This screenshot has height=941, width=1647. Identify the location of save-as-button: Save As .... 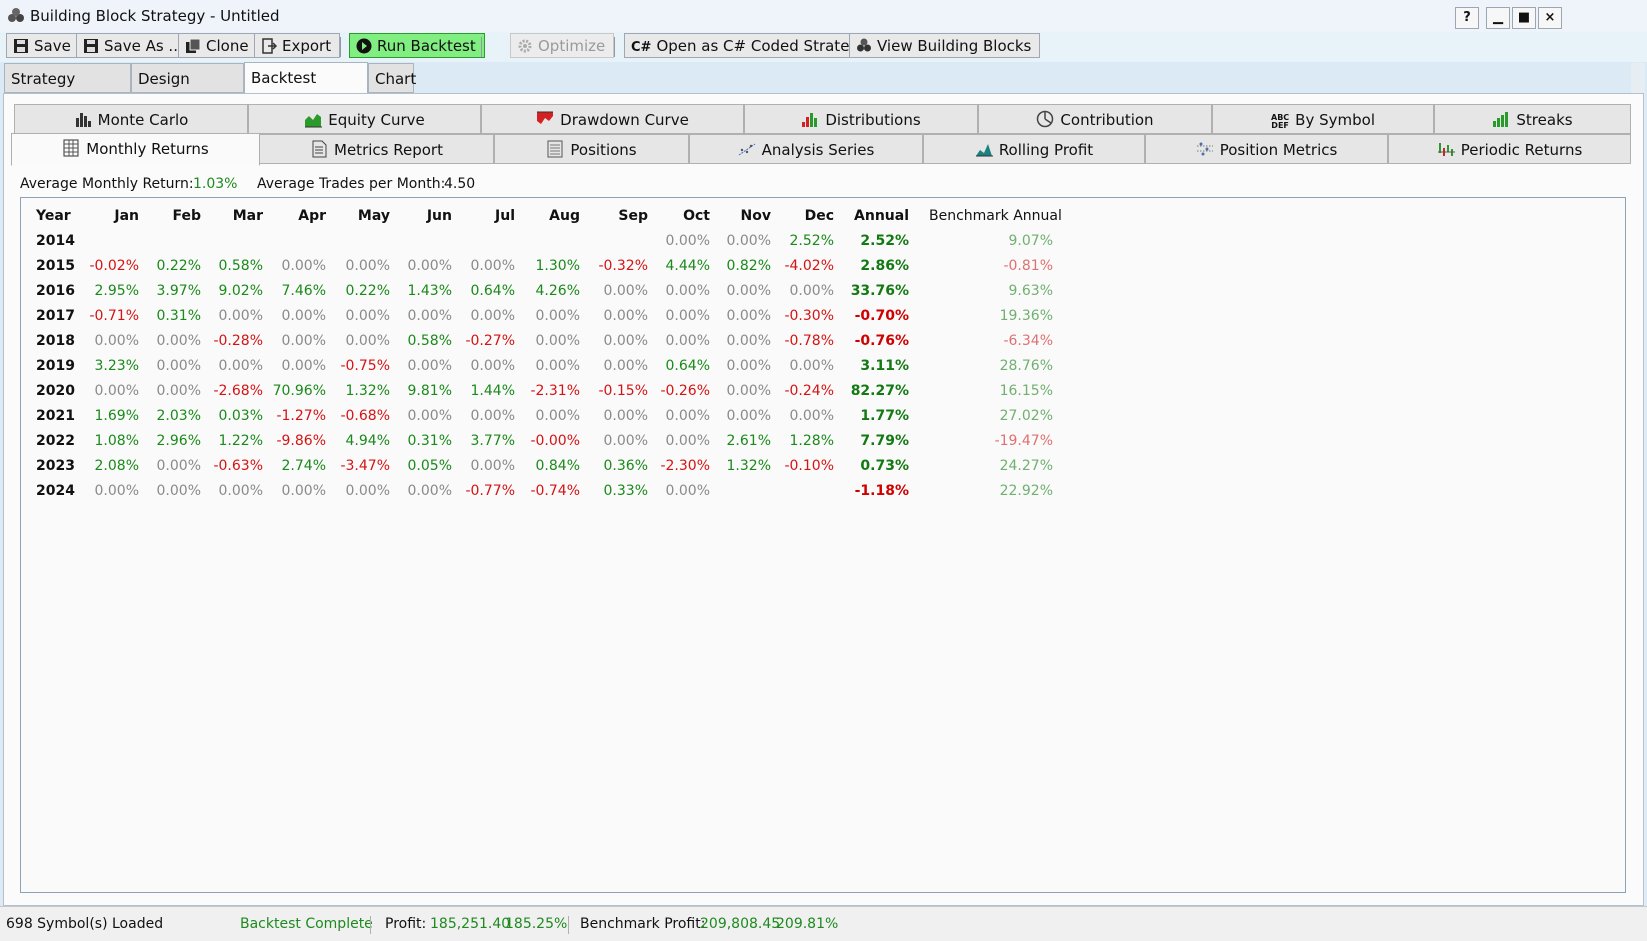
(134, 45).